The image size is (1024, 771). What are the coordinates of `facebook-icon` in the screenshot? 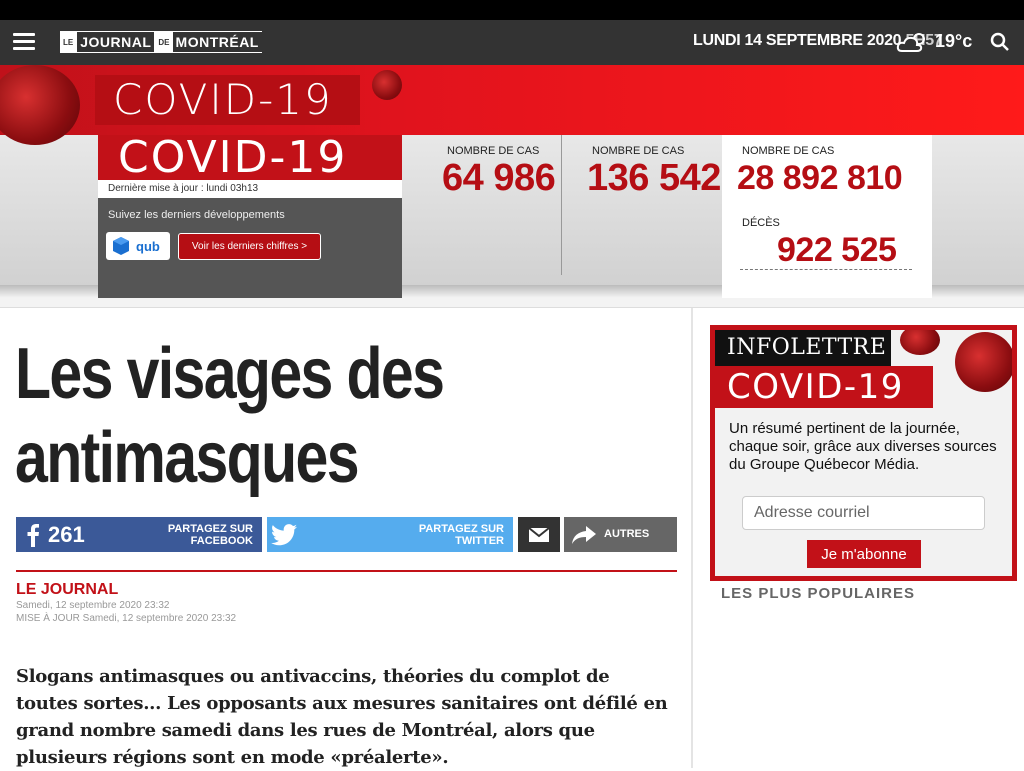 It's located at (33, 535).